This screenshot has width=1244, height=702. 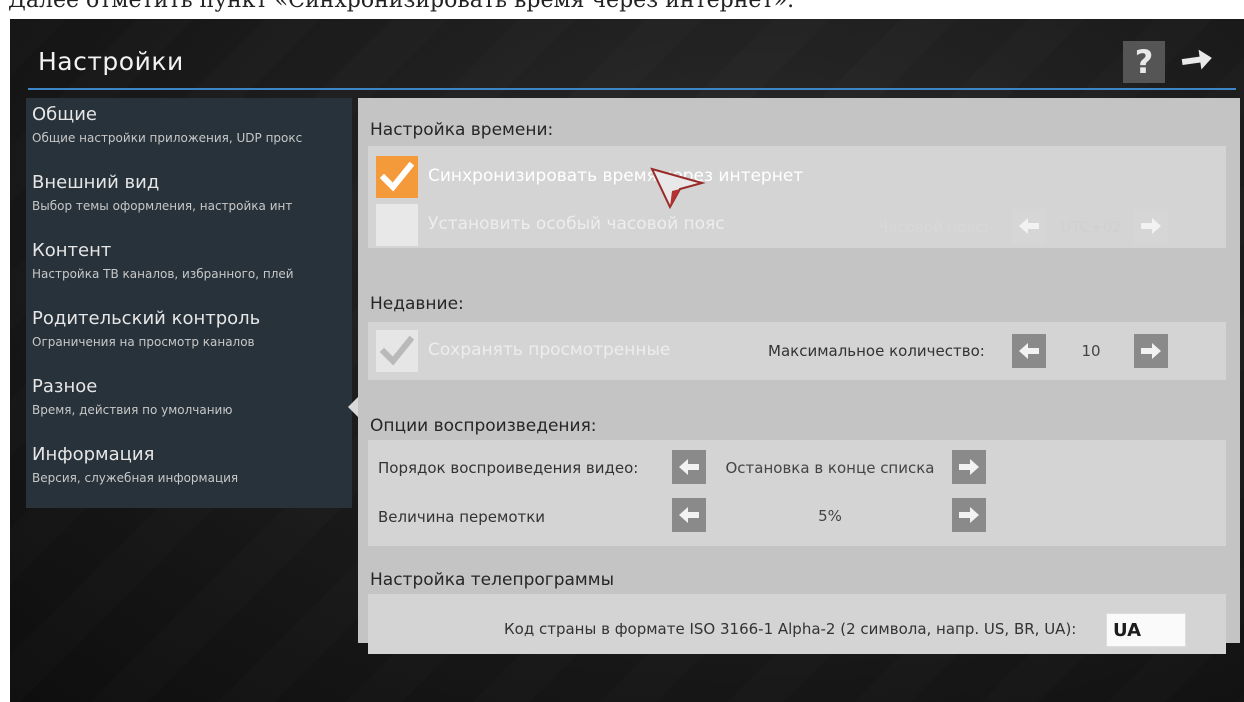 I want to click on seek-step-next-button, so click(x=969, y=515).